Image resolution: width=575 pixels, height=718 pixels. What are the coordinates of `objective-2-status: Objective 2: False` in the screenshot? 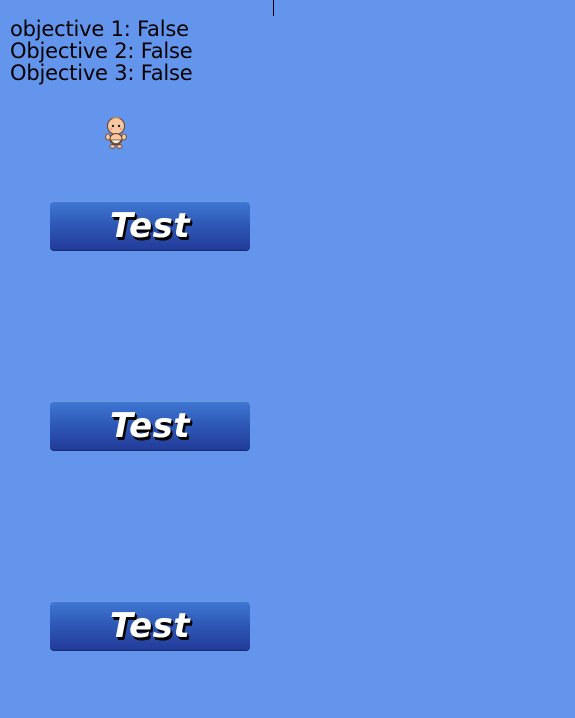 It's located at (101, 51).